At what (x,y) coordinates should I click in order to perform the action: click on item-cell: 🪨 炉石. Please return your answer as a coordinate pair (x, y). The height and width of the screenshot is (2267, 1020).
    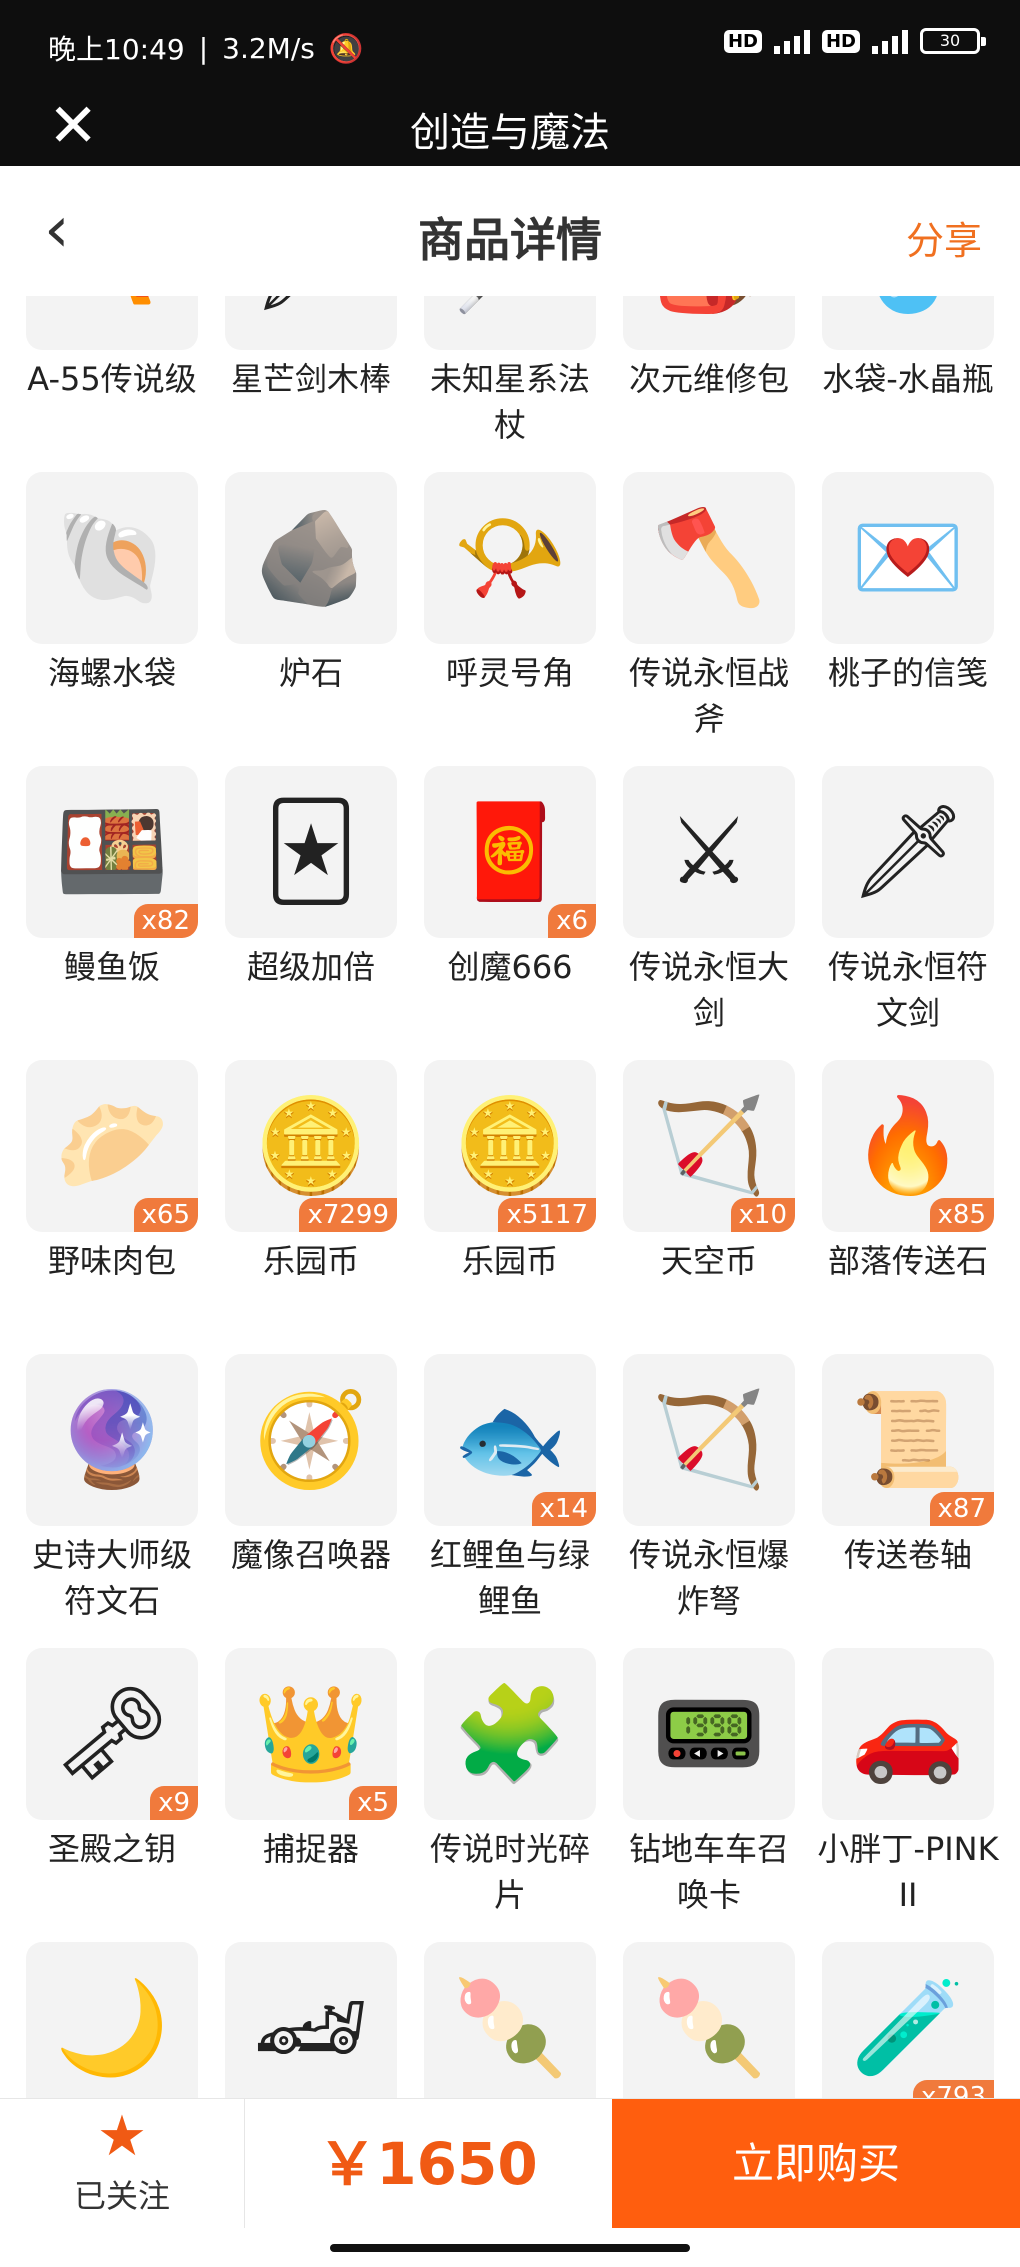
    Looking at the image, I should click on (311, 619).